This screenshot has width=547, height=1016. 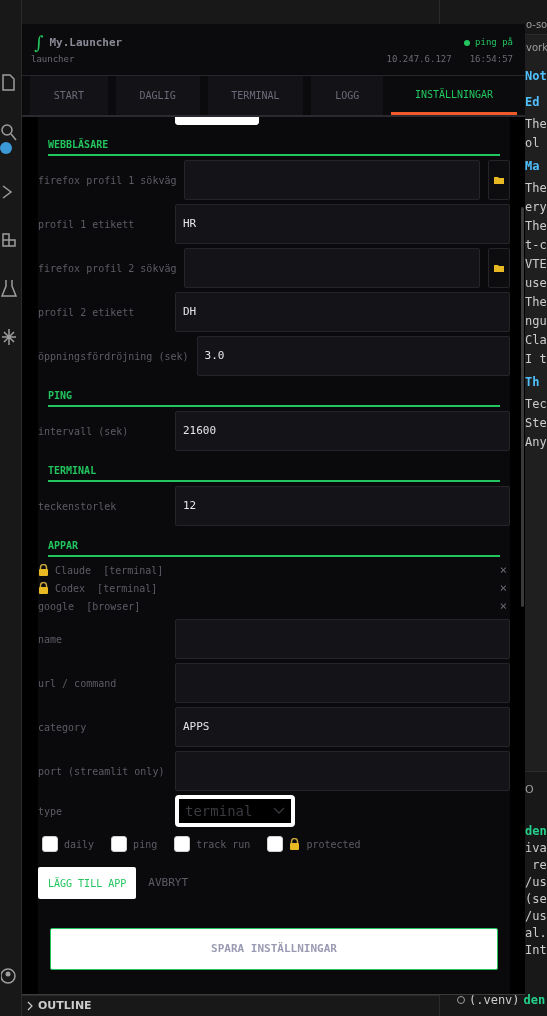 I want to click on app-title: My.Launcher, so click(x=86, y=42).